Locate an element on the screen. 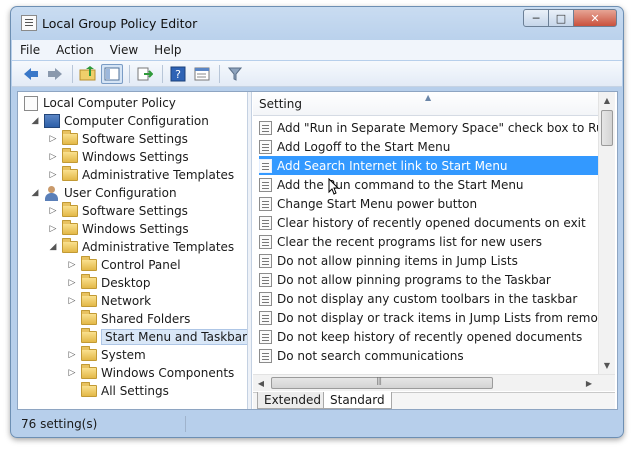 Image resolution: width=638 pixels, height=457 pixels. forward-button is located at coordinates (55, 74).